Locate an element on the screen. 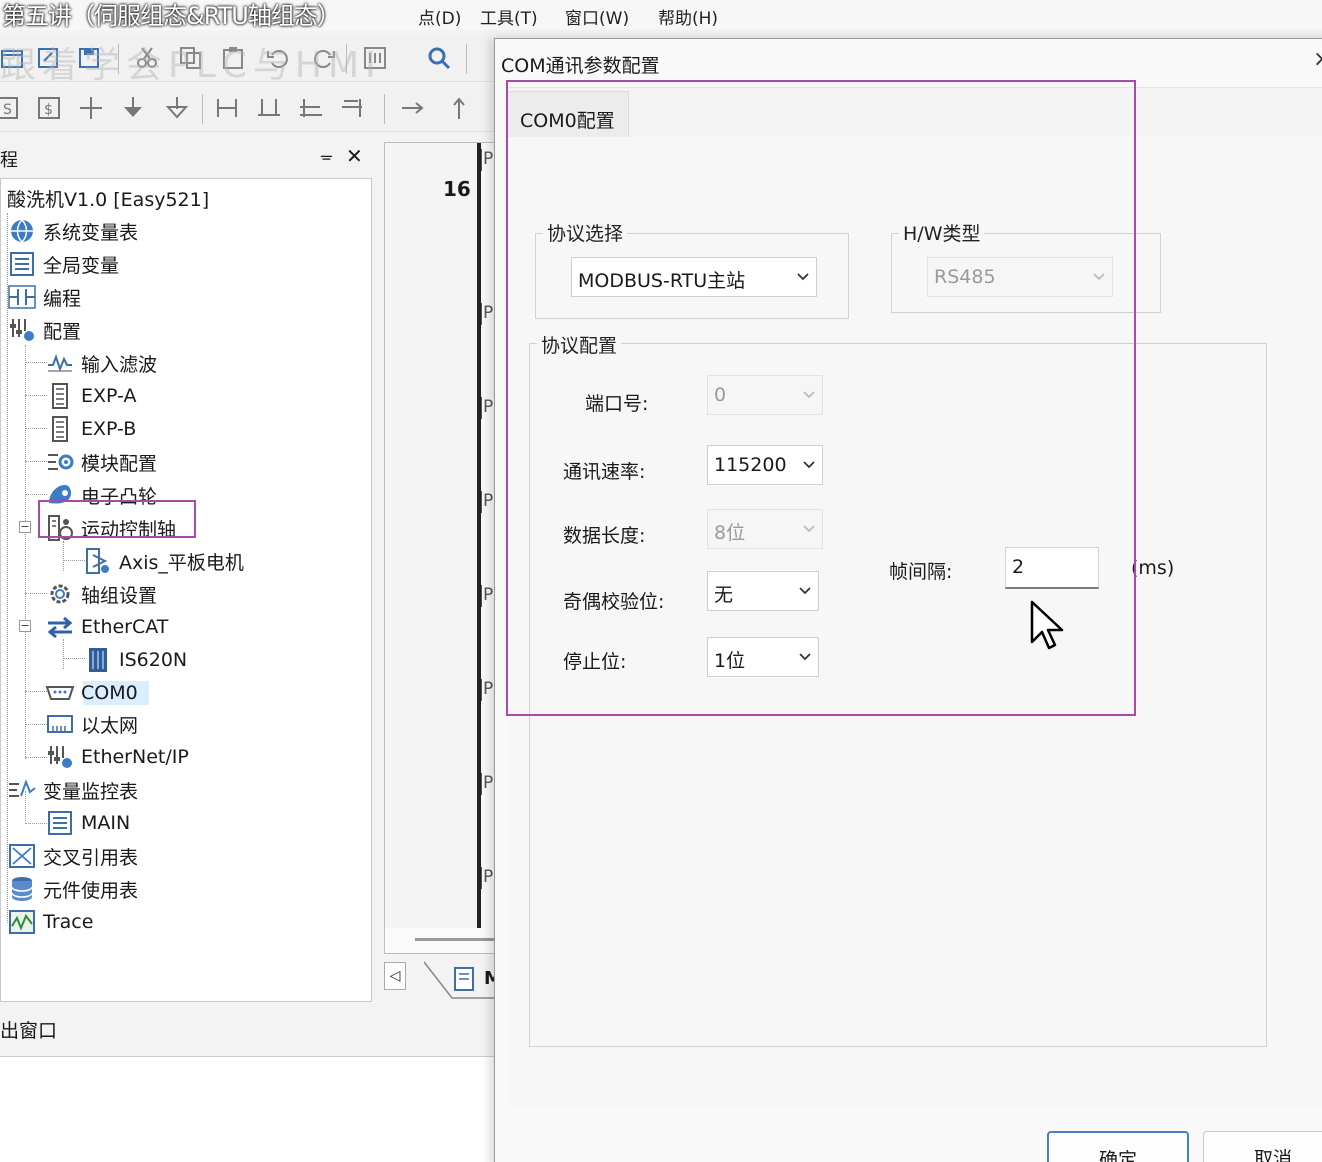 The width and height of the screenshot is (1322, 1162). tree-item-label: 以太网 is located at coordinates (110, 725).